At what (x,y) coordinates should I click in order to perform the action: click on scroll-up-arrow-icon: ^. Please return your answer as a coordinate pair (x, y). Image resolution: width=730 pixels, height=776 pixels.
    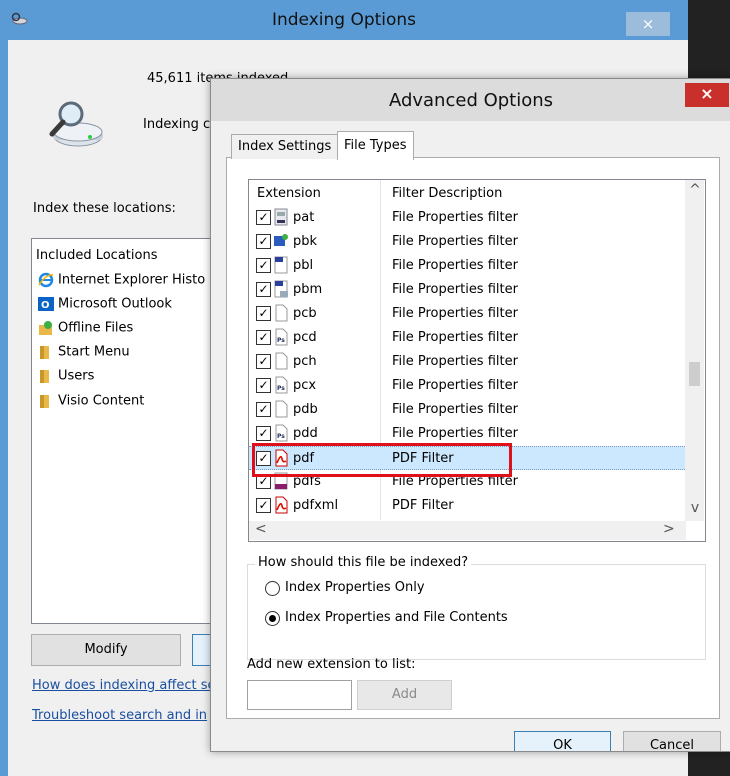
    Looking at the image, I should click on (695, 190).